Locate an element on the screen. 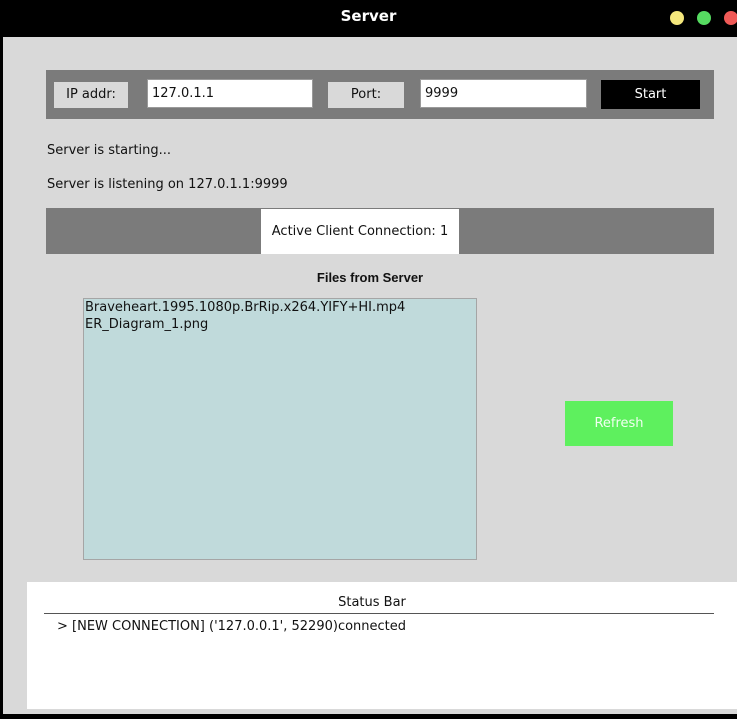  window-title: Server is located at coordinates (368, 16).